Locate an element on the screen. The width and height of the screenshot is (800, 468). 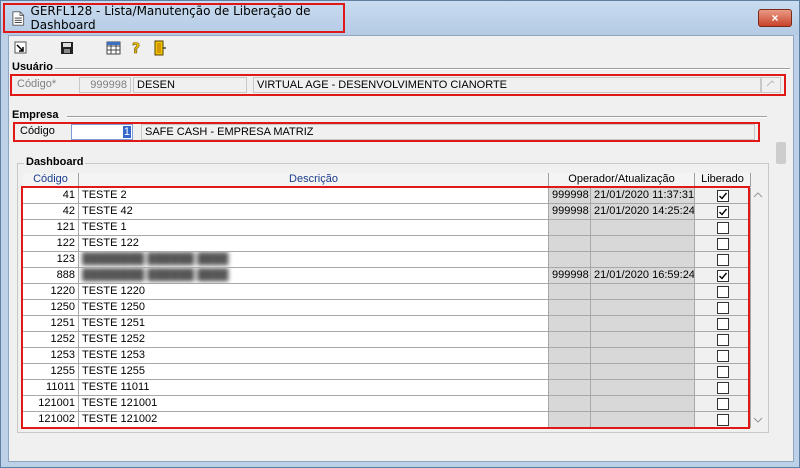
usuario-lookup-button is located at coordinates (771, 85).